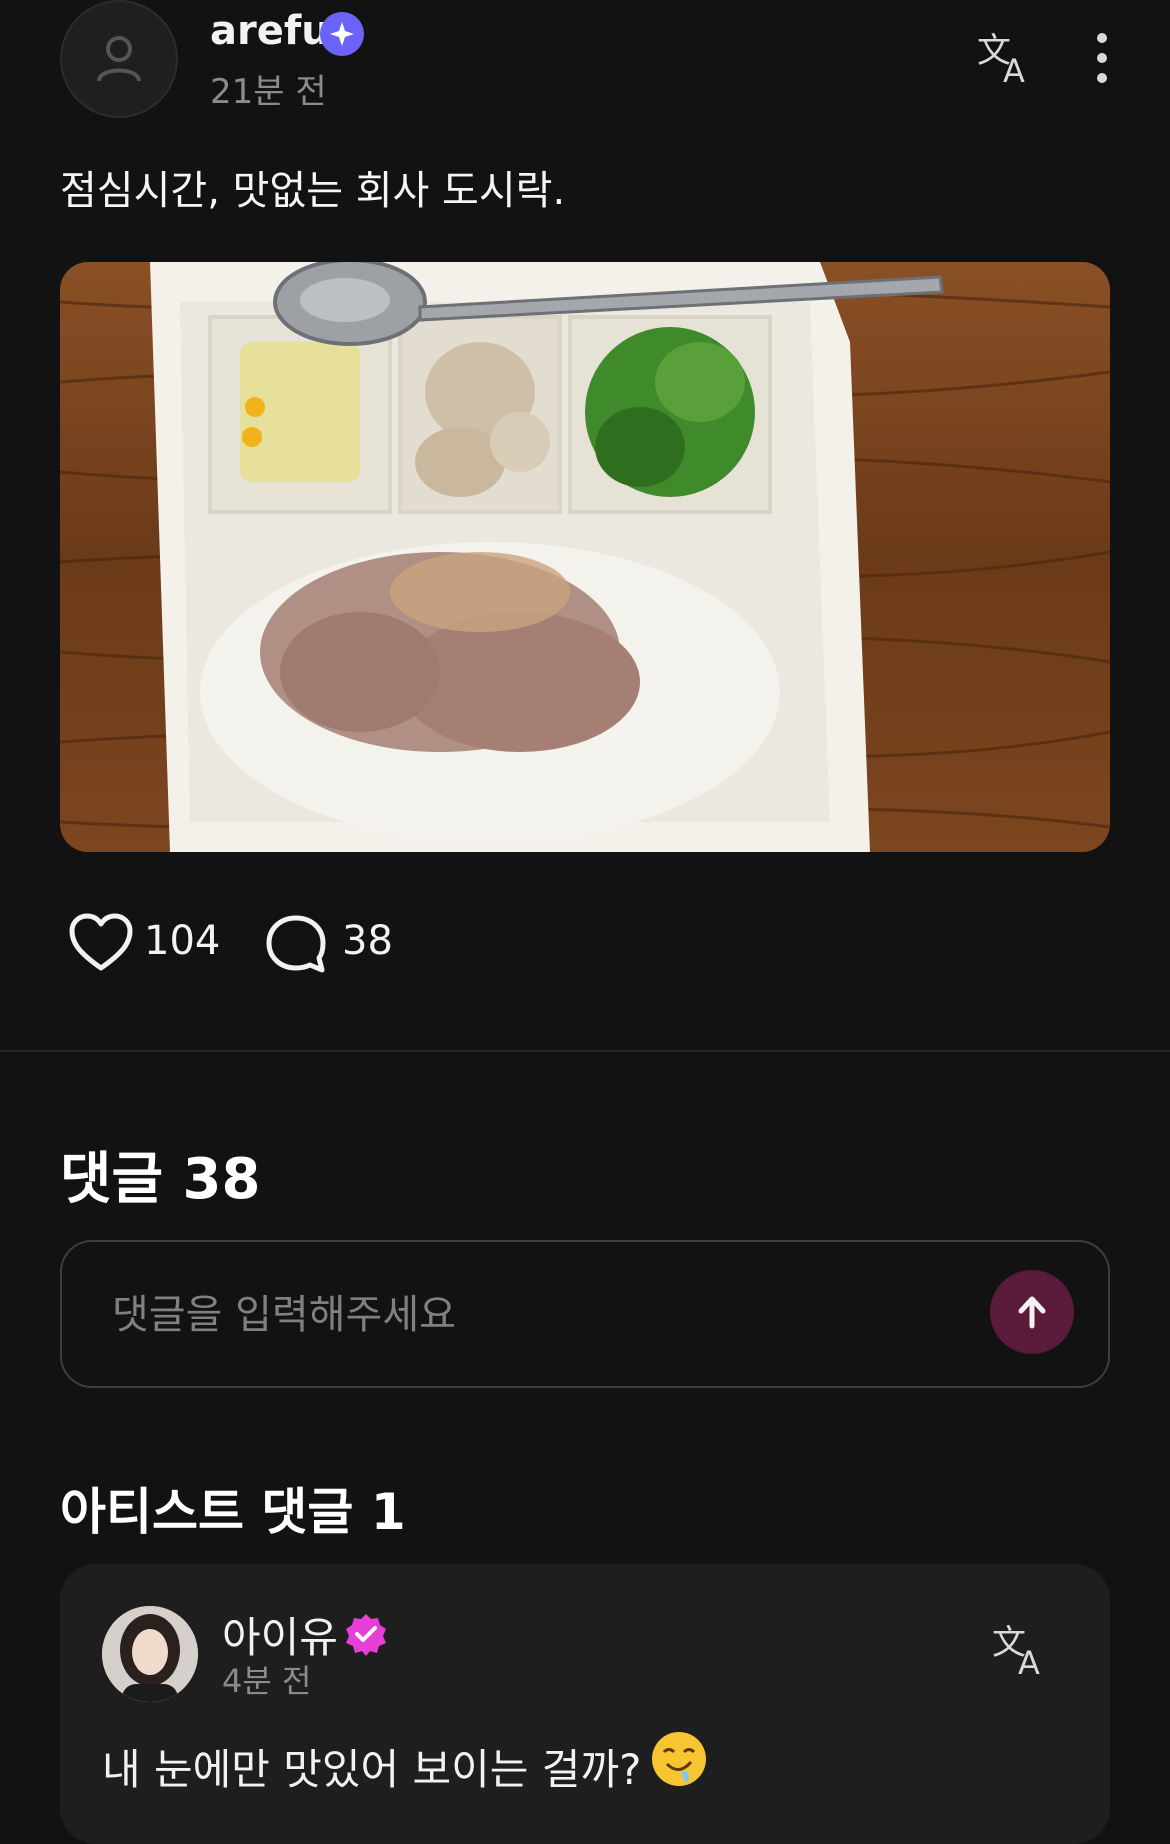 The height and width of the screenshot is (1844, 1170). What do you see at coordinates (160, 1179) in the screenshot?
I see `comments-title: 댓글 38` at bounding box center [160, 1179].